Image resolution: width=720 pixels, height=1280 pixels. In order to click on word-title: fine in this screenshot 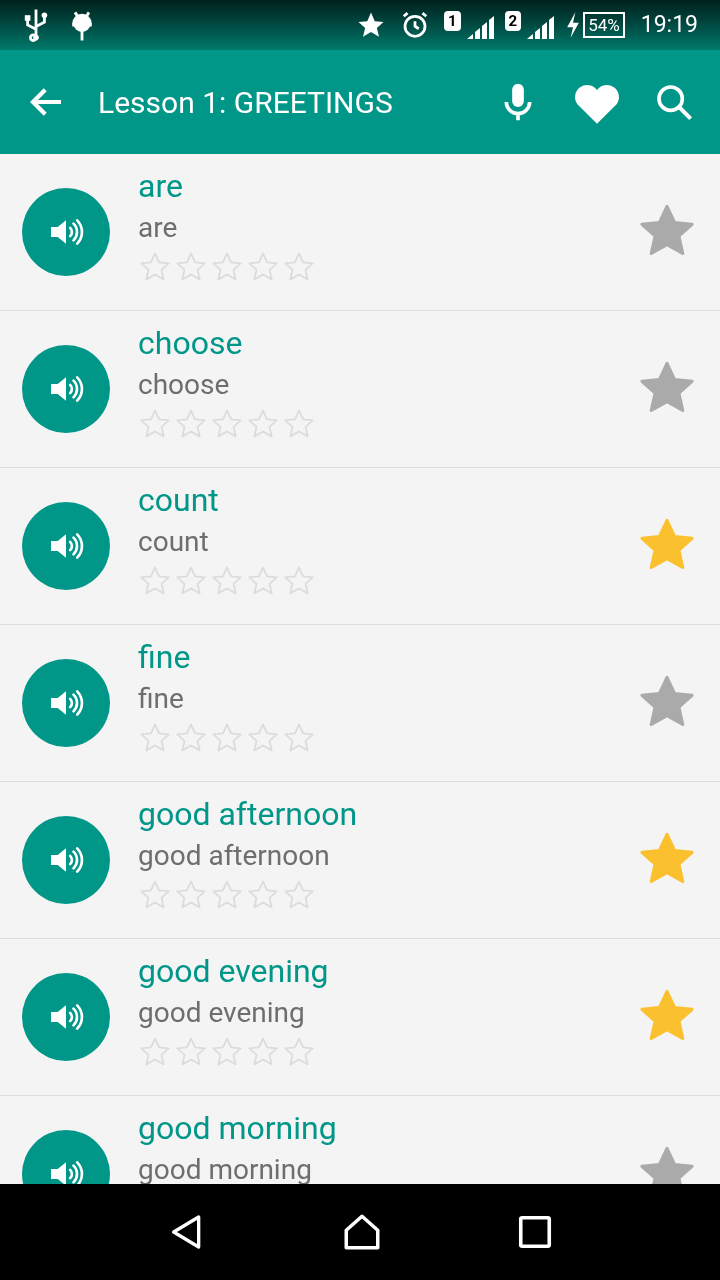, I will do `click(165, 657)`.